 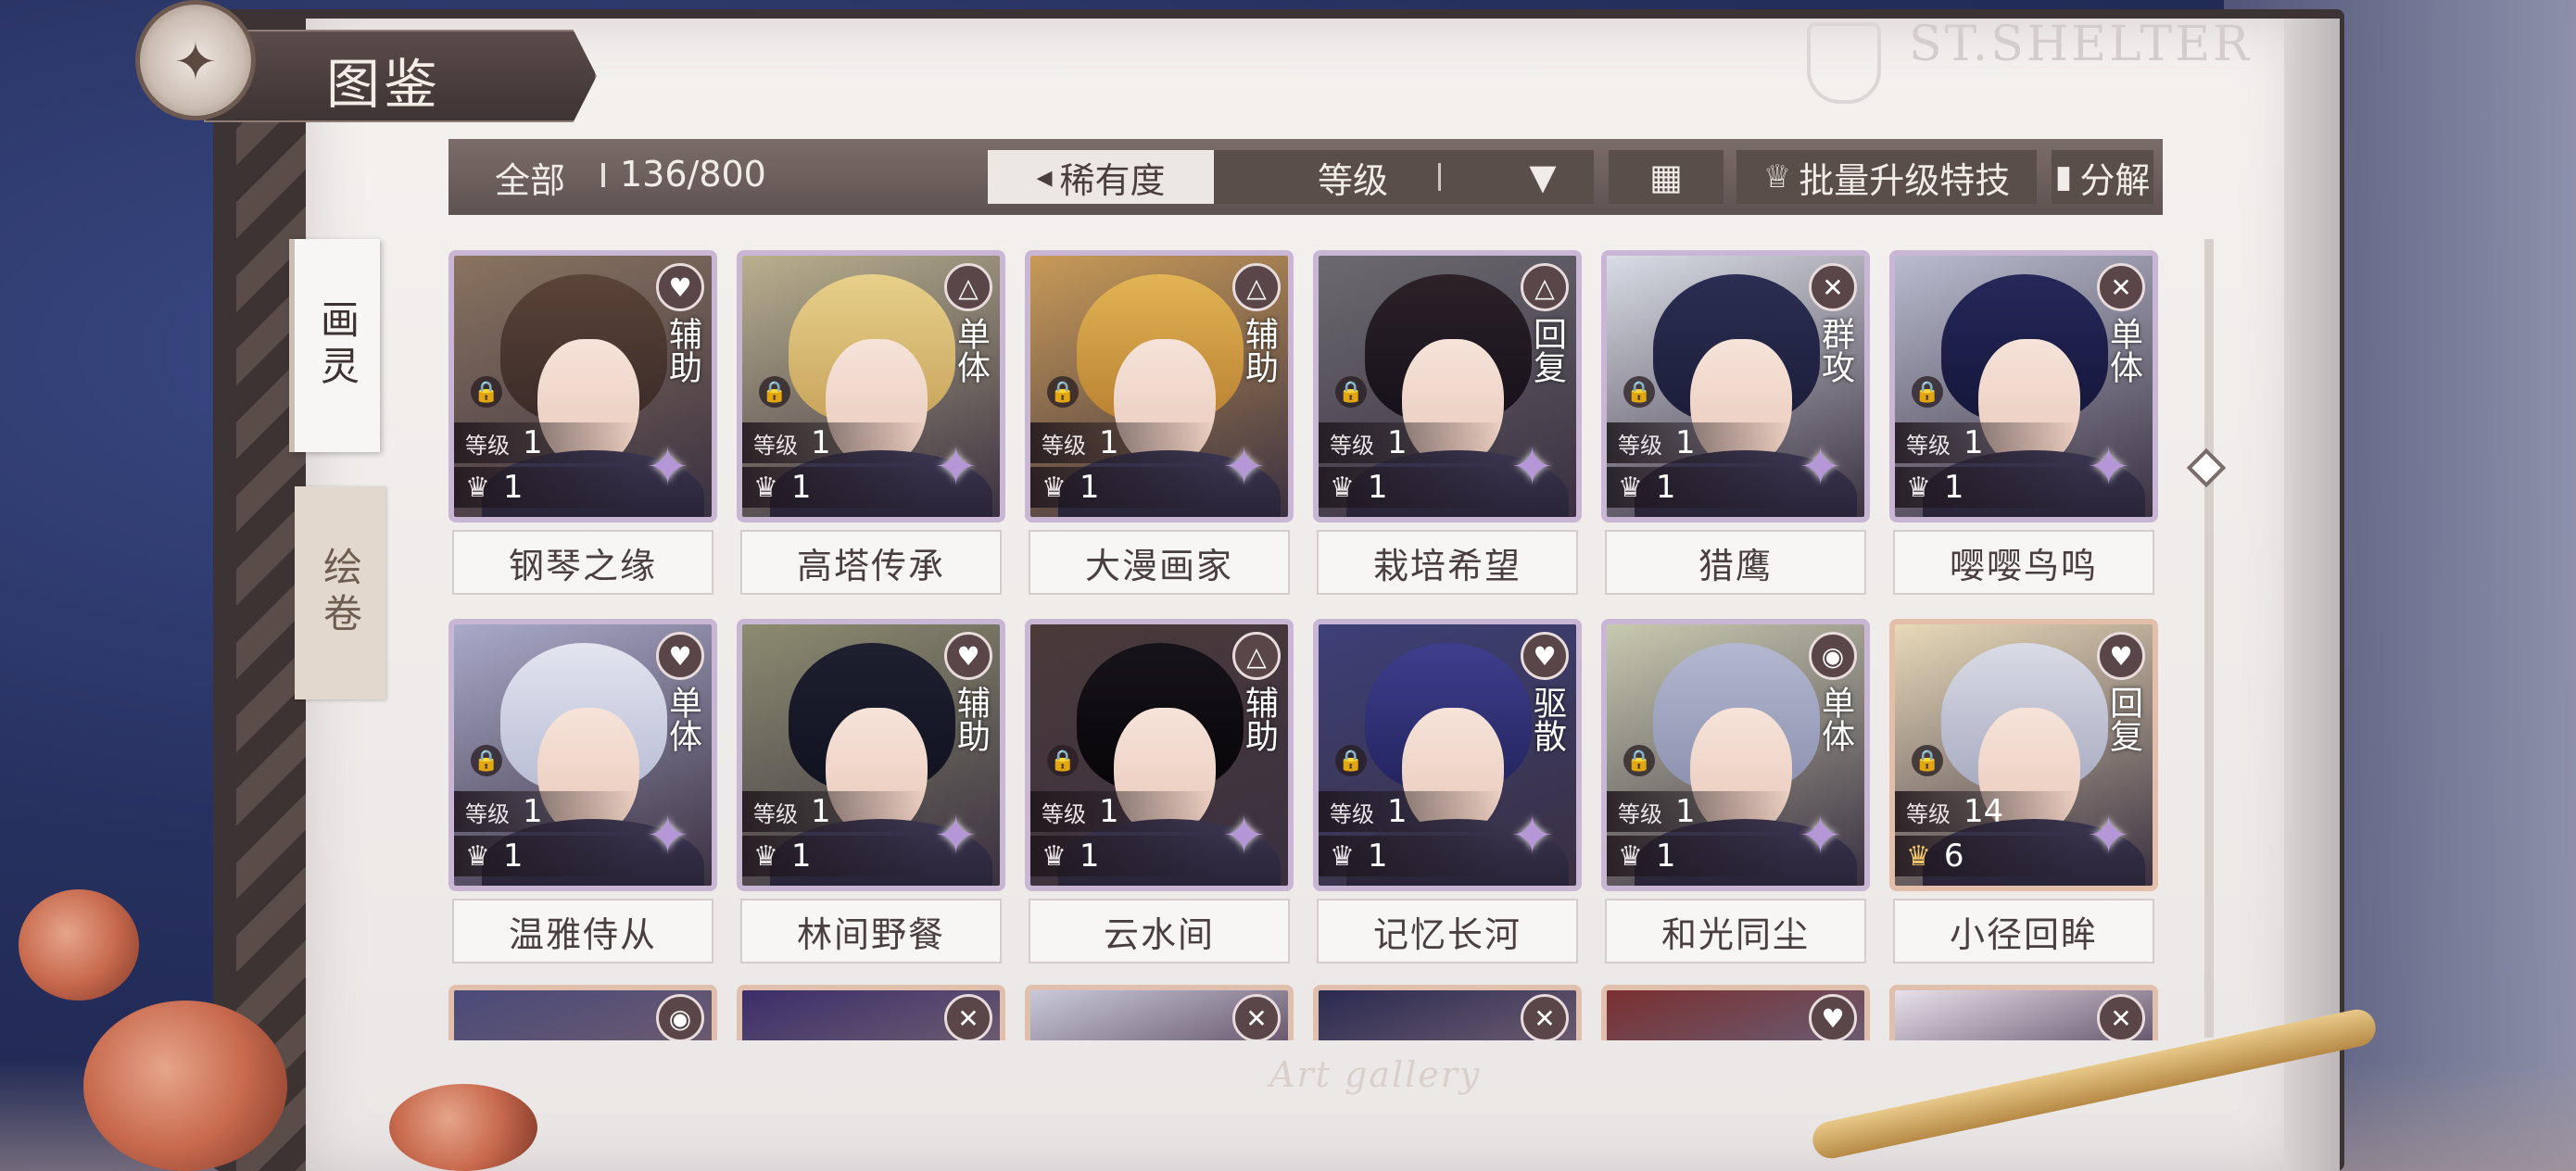 I want to click on character-card: ♥ 辅助 🔒 等级 1 ♛ 1 ✦ 钢琴之缘, so click(x=582, y=426).